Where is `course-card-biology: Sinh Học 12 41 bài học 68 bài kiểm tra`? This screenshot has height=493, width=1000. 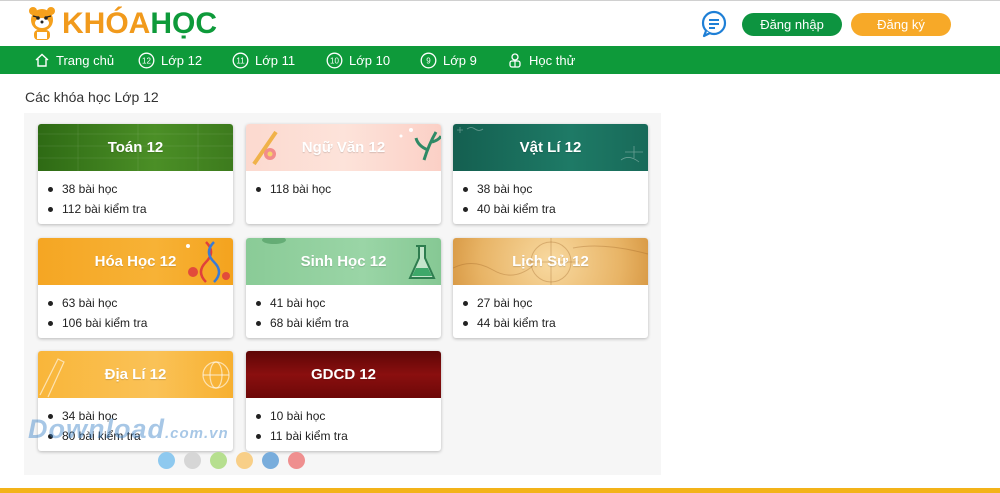
course-card-biology: Sinh Học 12 41 bài học 68 bài kiểm tra is located at coordinates (343, 288).